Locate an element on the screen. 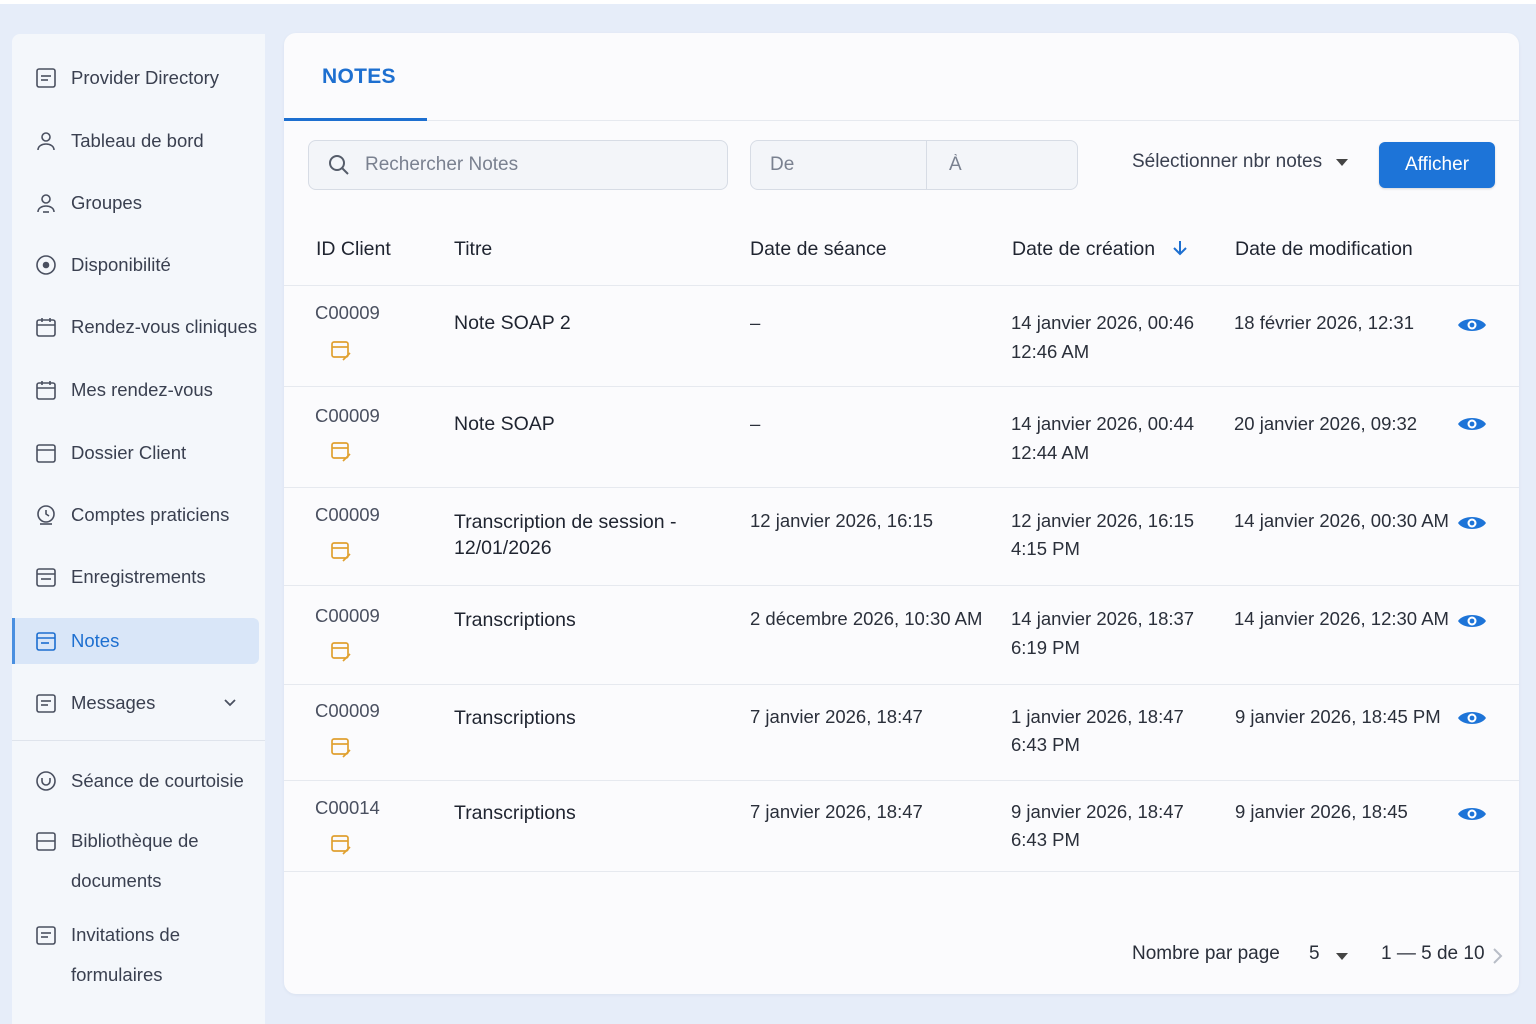  column-header-label: Date de création is located at coordinates (1084, 249).